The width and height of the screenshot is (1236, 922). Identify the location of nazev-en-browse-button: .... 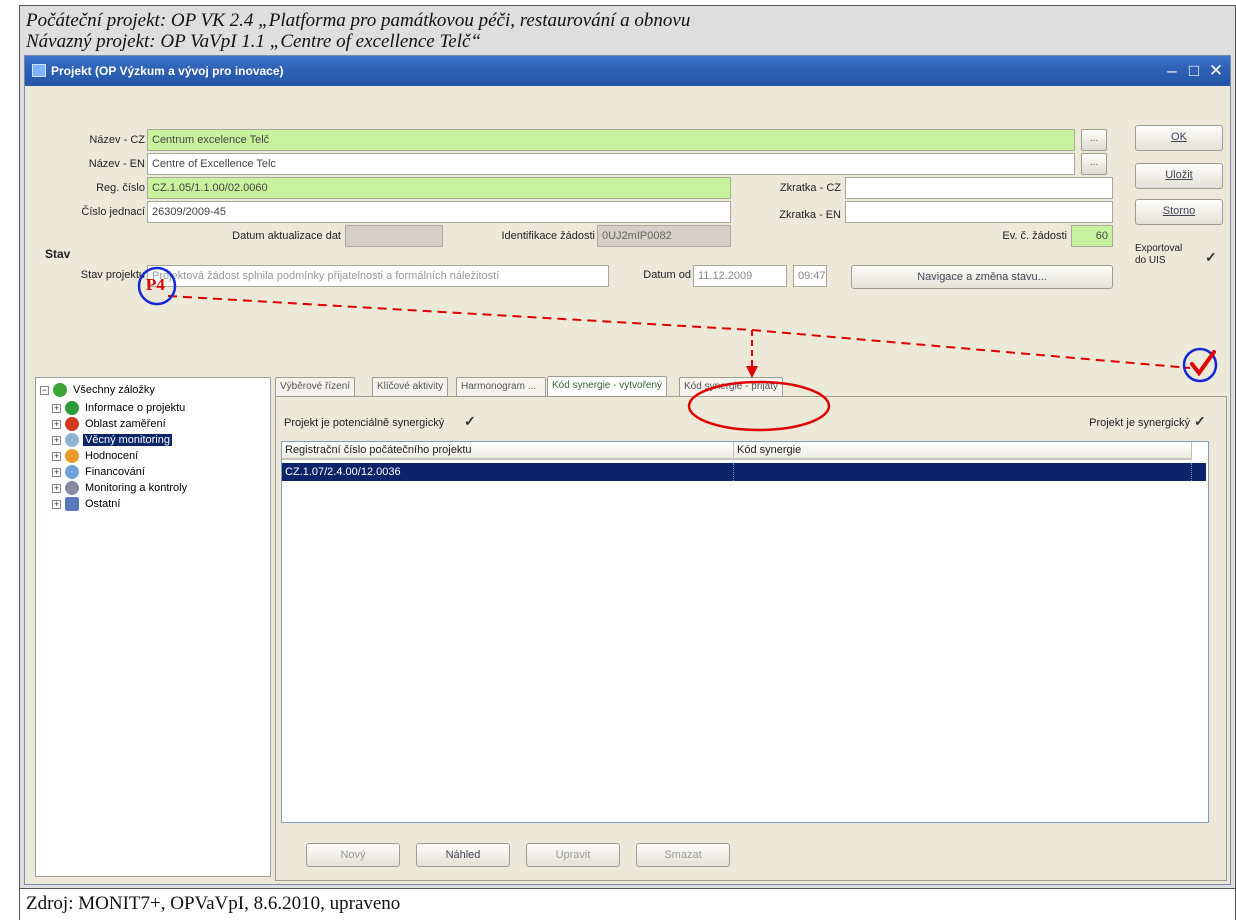
(1094, 164).